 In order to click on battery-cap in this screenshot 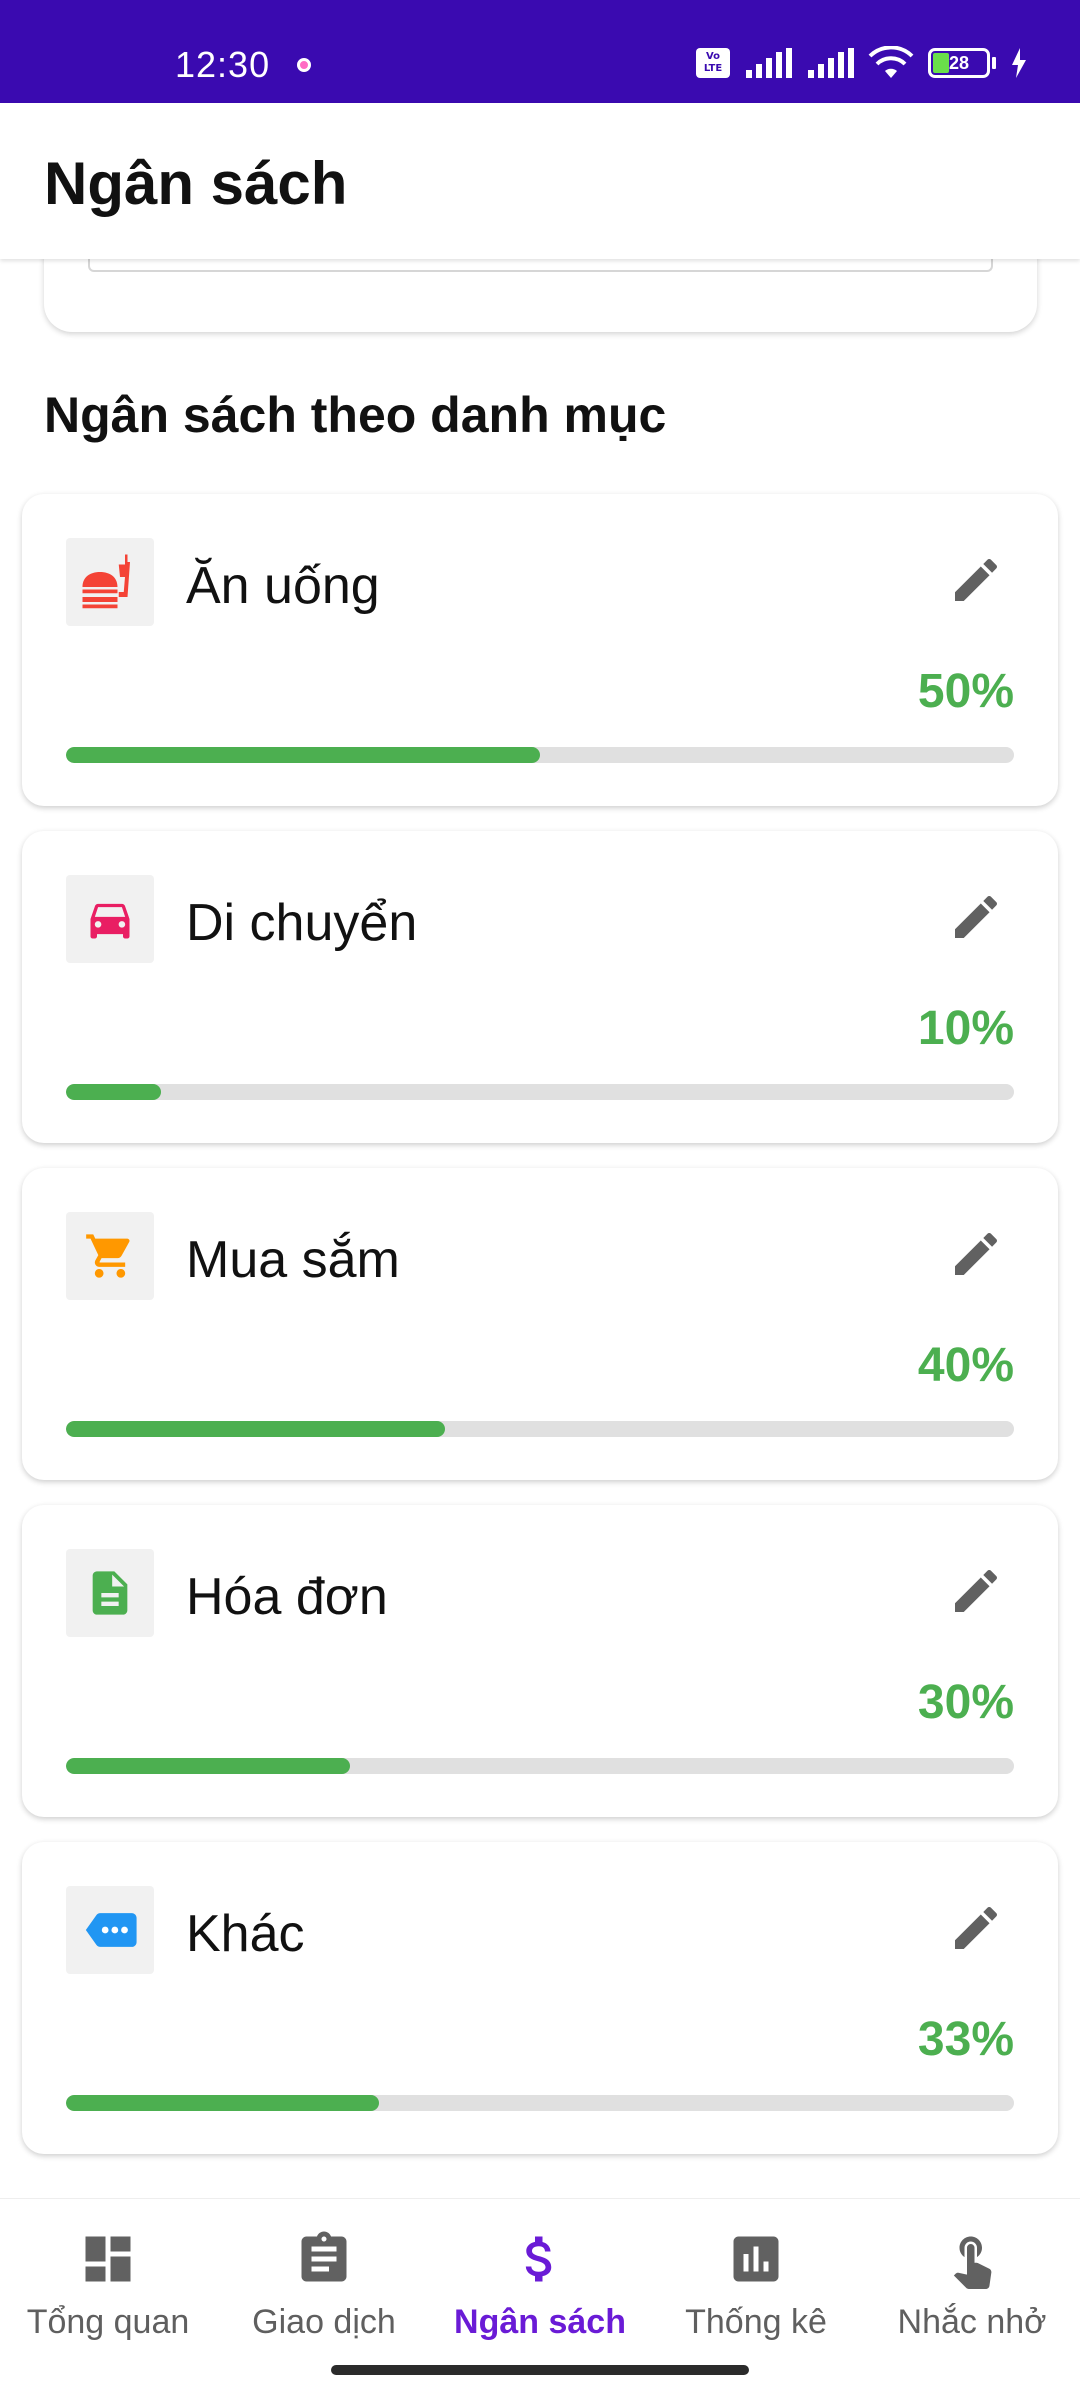, I will do `click(994, 63)`.